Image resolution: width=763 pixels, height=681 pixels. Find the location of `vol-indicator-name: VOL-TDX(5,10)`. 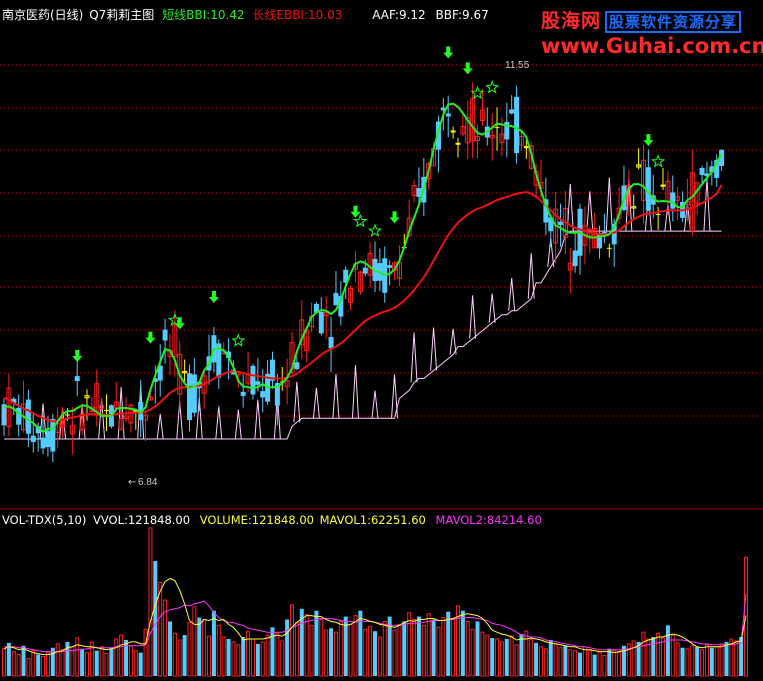

vol-indicator-name: VOL-TDX(5,10) is located at coordinates (44, 520).